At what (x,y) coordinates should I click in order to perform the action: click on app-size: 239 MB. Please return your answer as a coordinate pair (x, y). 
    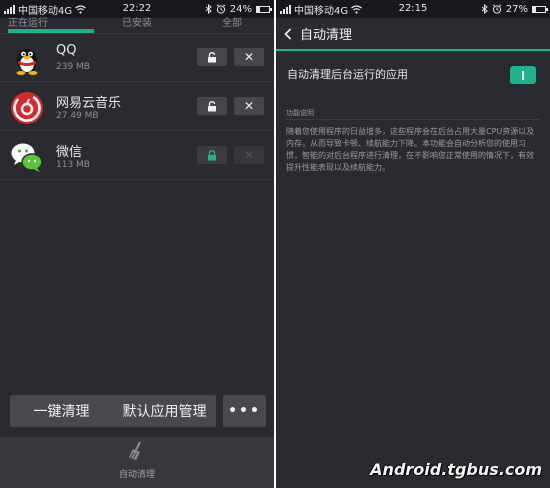
    Looking at the image, I should click on (73, 67).